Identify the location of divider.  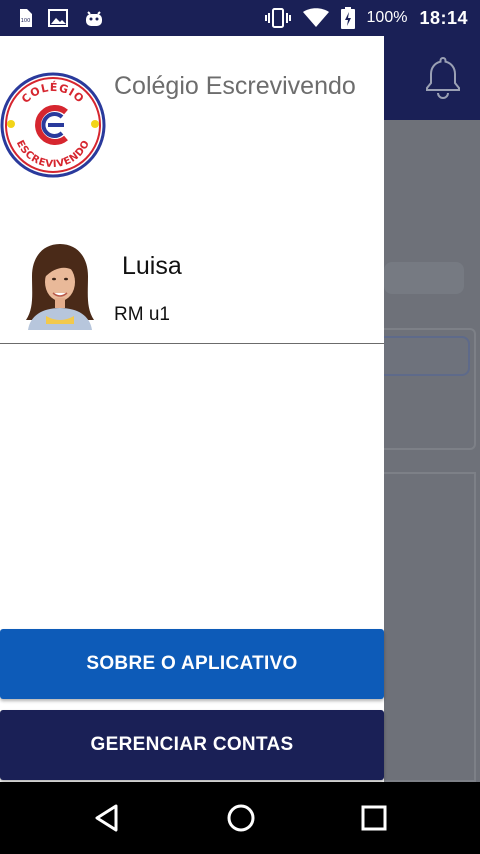
(192, 343).